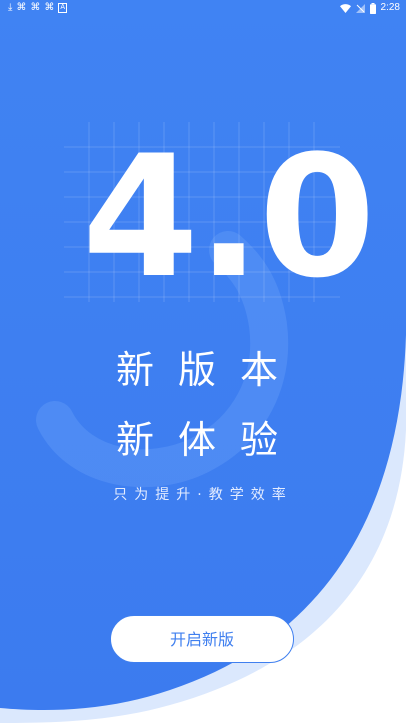  I want to click on status-bar: ⤓ ⌘ ⌘ ⌘ A 2:28, so click(203, 9).